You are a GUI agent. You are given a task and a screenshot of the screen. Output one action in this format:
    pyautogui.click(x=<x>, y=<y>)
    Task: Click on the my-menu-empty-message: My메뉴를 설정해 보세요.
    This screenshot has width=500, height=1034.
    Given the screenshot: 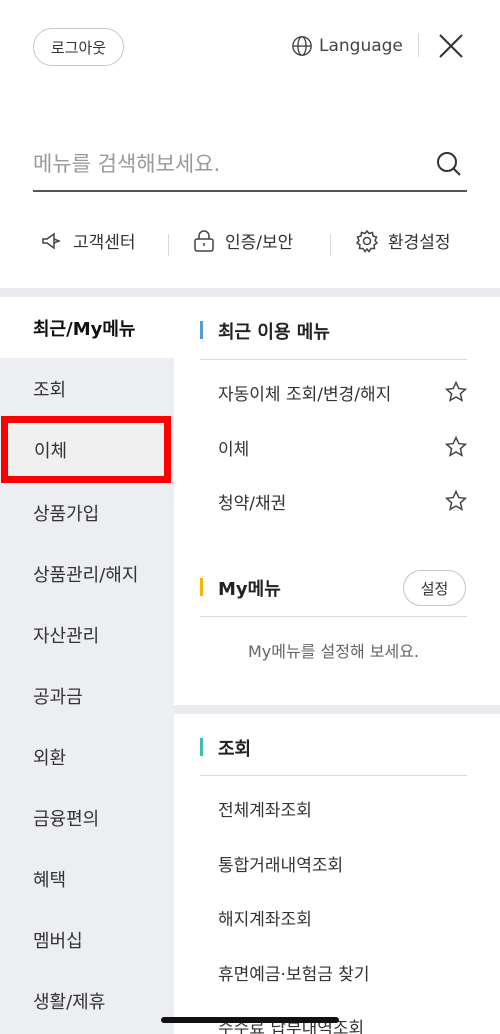 What is the action you would take?
    pyautogui.click(x=333, y=651)
    